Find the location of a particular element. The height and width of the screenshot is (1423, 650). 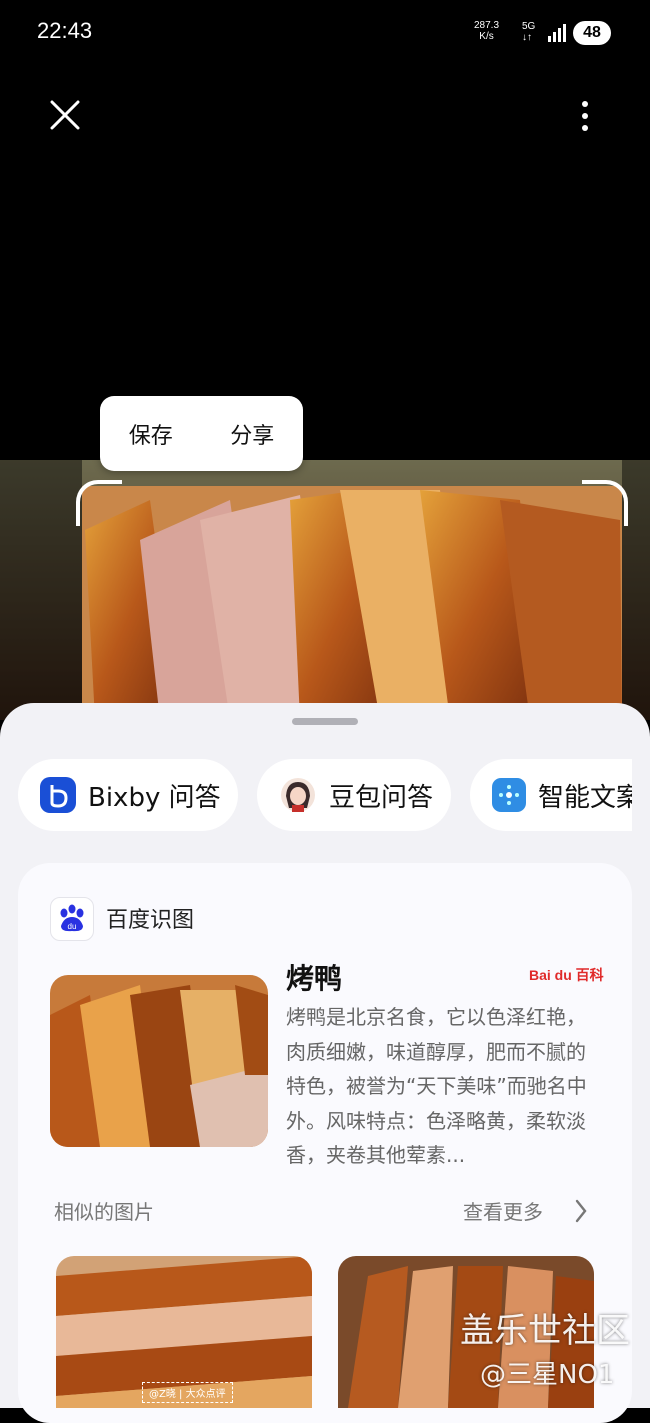

signal-icon is located at coordinates (557, 33).